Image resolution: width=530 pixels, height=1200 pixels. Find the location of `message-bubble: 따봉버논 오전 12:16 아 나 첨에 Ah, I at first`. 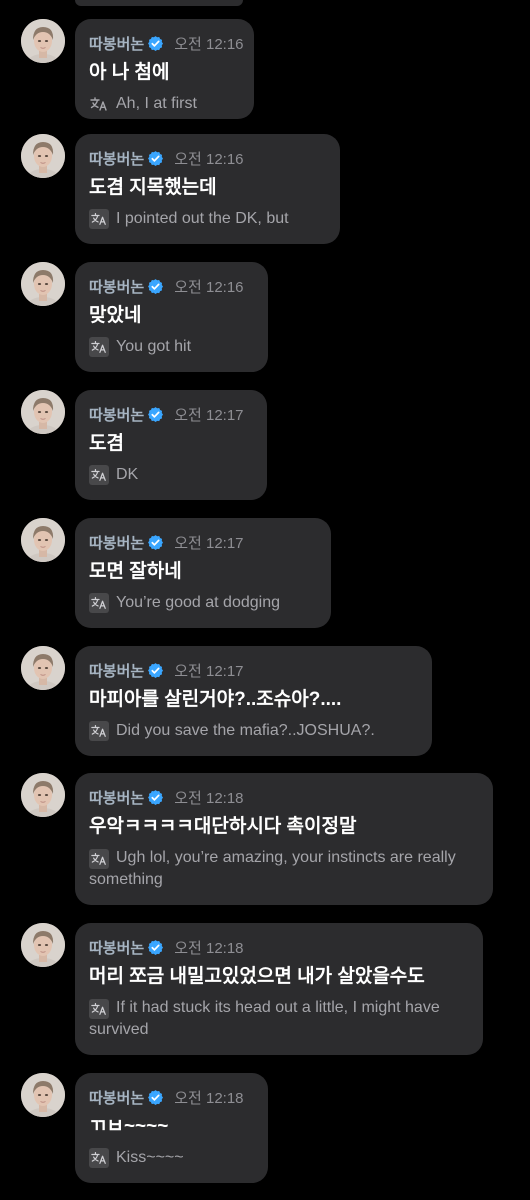

message-bubble: 따봉버논 오전 12:16 아 나 첨에 Ah, I at first is located at coordinates (164, 69).